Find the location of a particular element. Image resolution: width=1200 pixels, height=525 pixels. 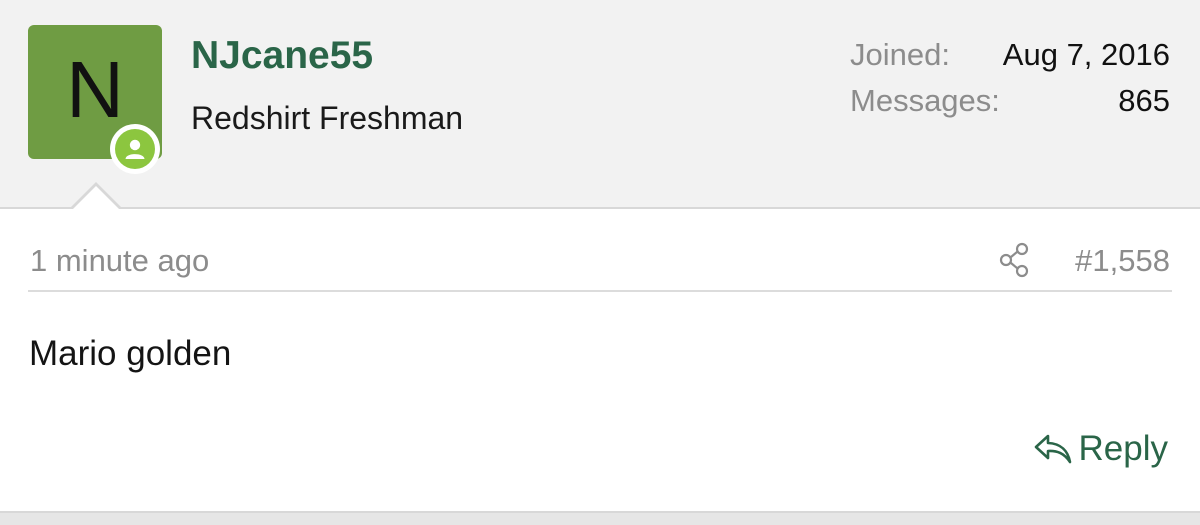

stat-joined: Joined: Aug 7, 2016 is located at coordinates (1010, 59).